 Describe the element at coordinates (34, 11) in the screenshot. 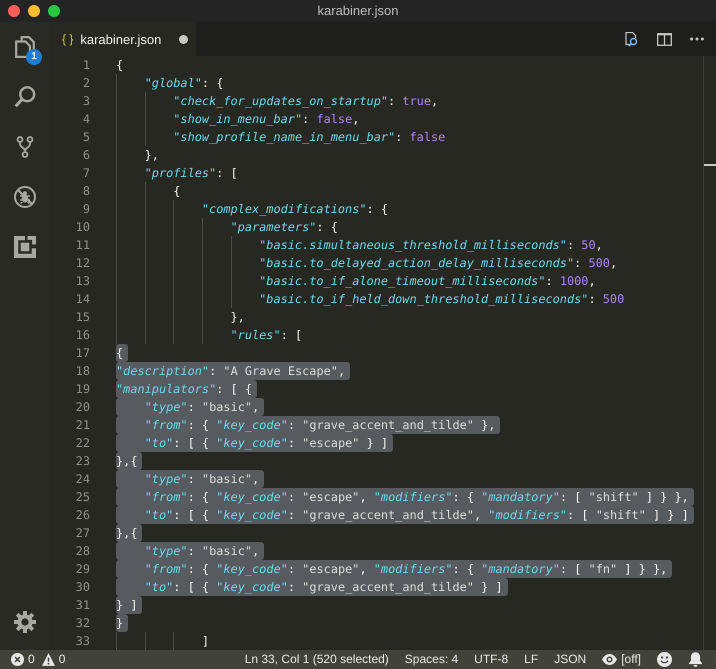

I see `minimize-window-button` at that location.